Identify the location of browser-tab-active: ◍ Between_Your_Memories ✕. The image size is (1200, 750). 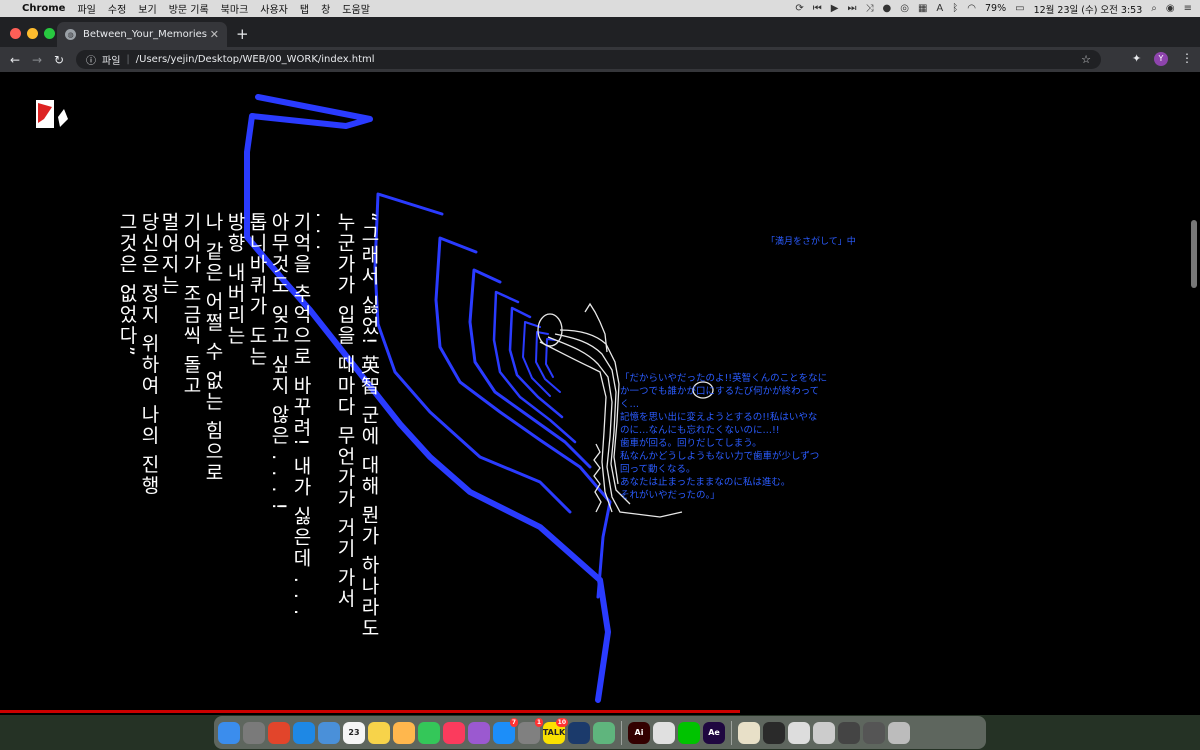
(142, 34).